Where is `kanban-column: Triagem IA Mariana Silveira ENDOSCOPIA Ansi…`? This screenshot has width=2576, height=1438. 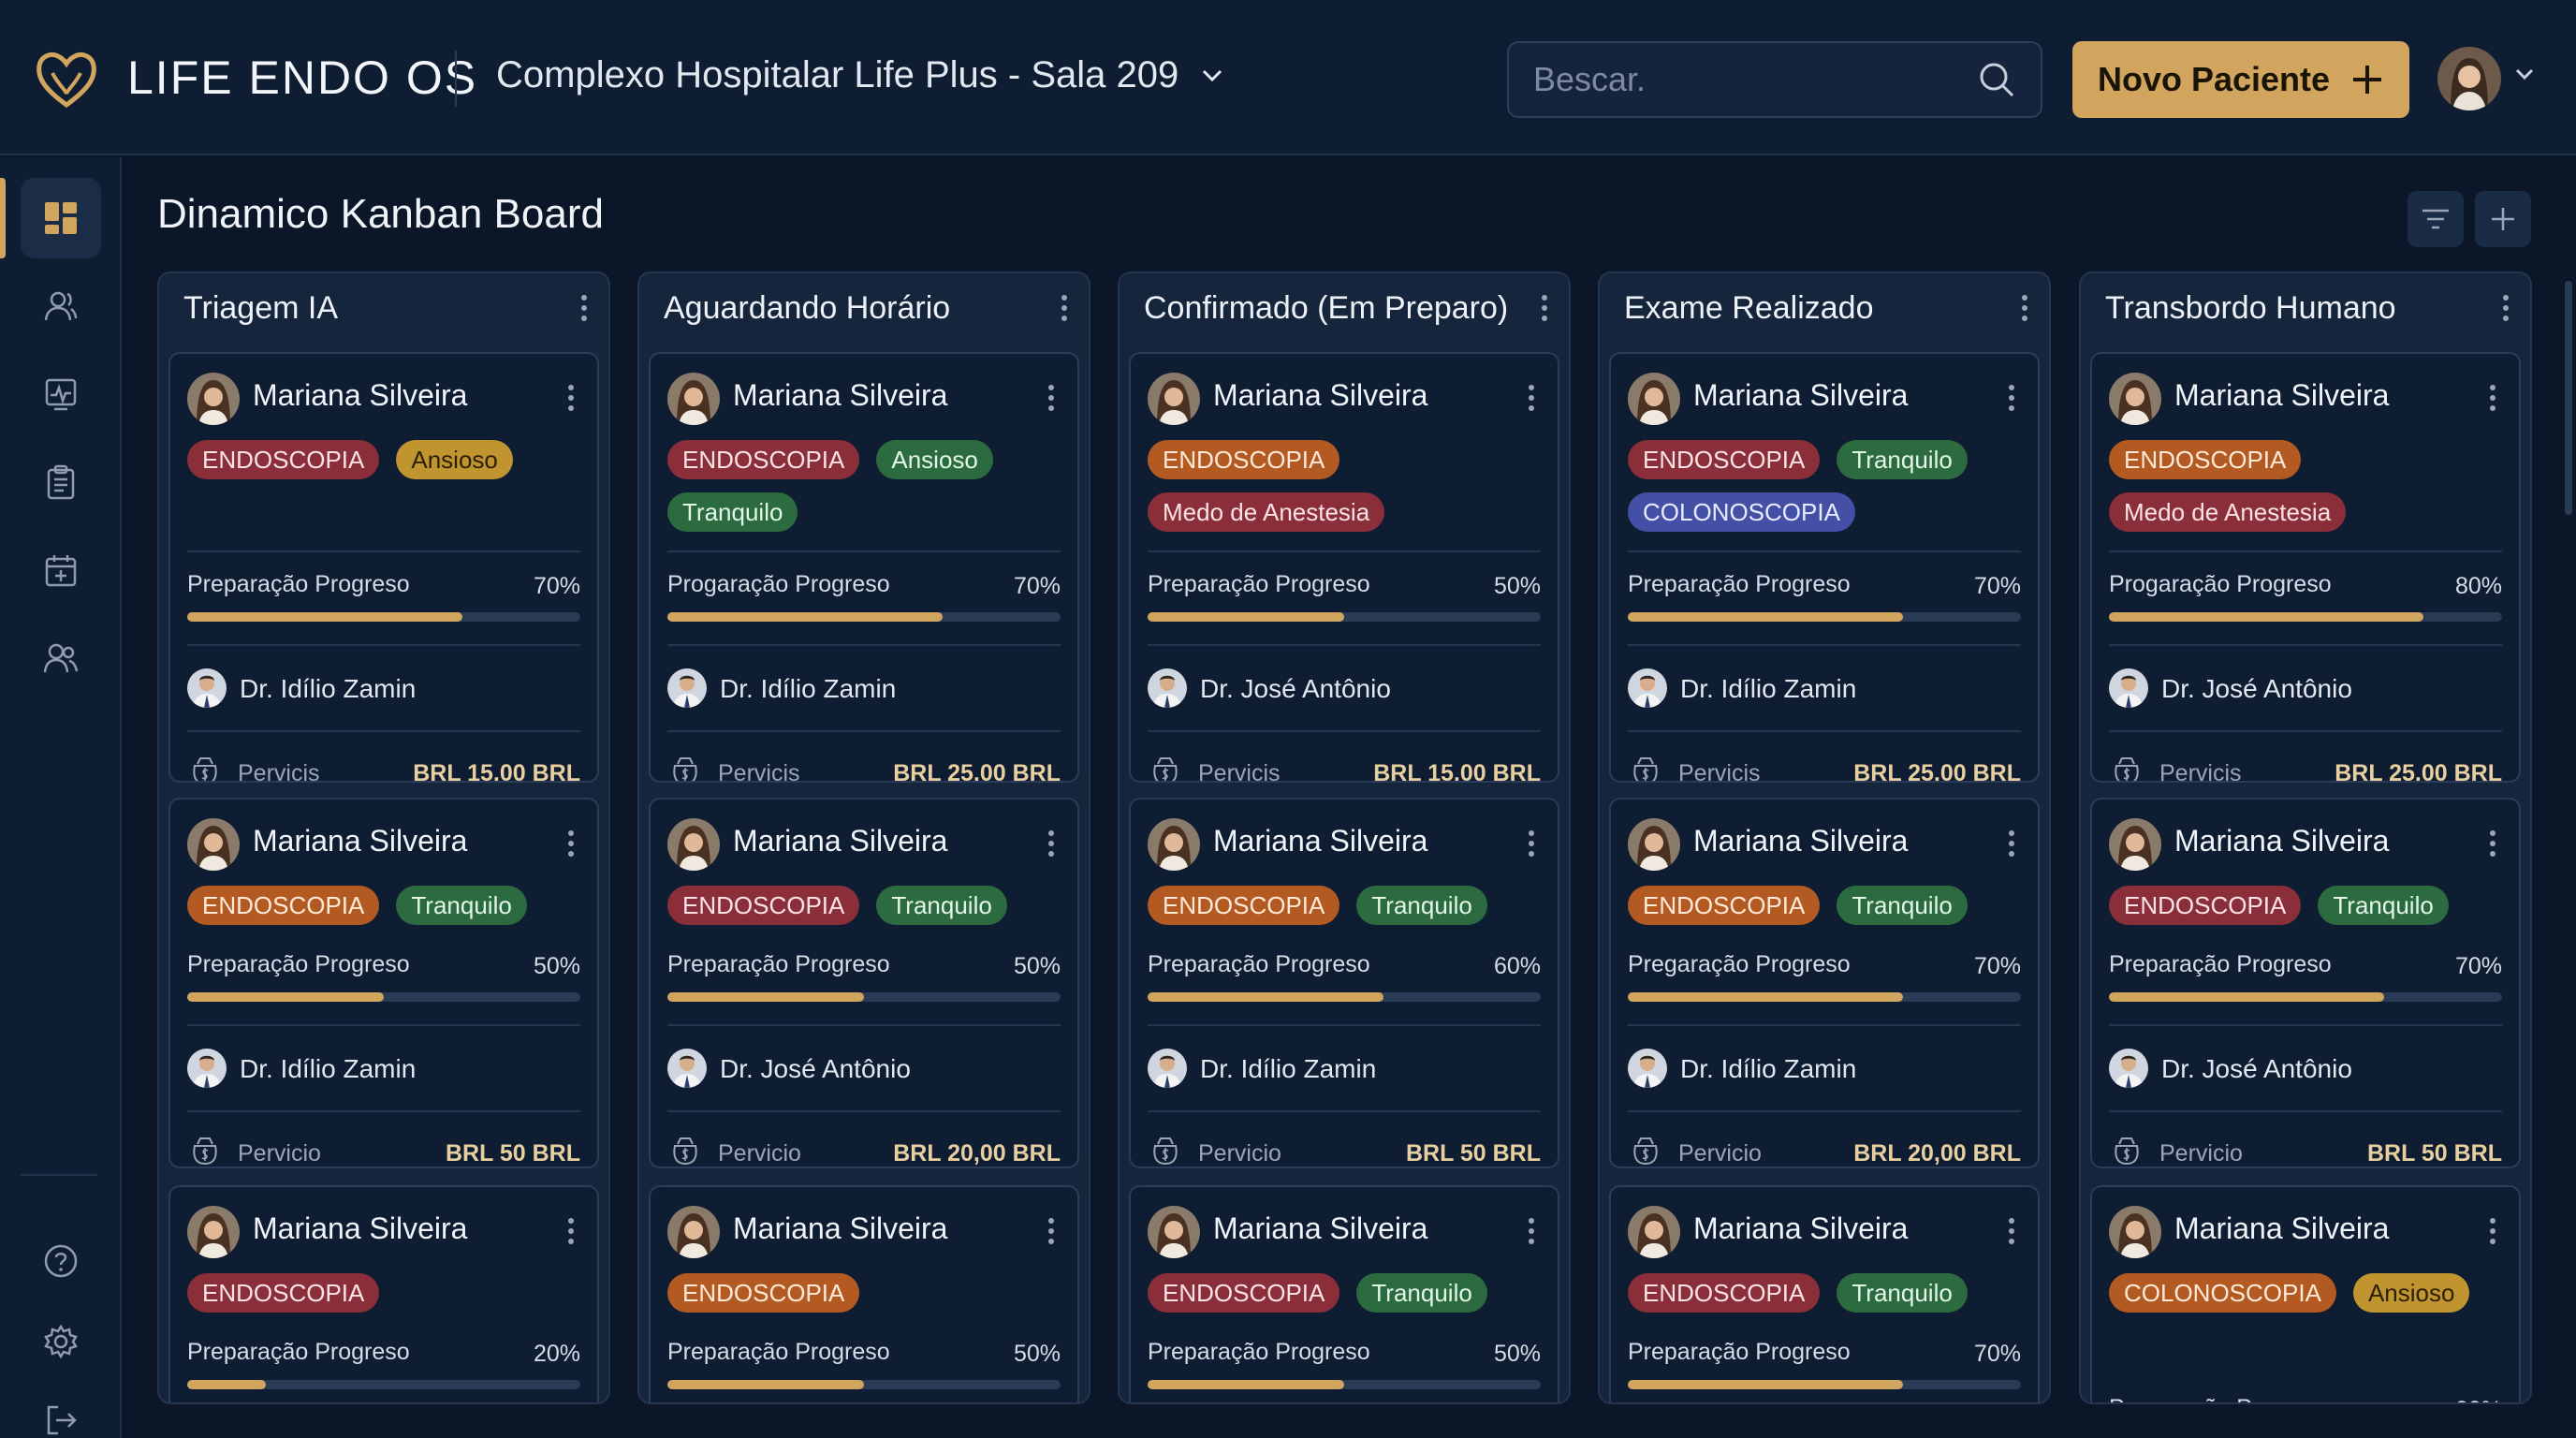
kanban-column: Triagem IA Mariana Silveira ENDOSCOPIA Ansi… is located at coordinates (384, 837).